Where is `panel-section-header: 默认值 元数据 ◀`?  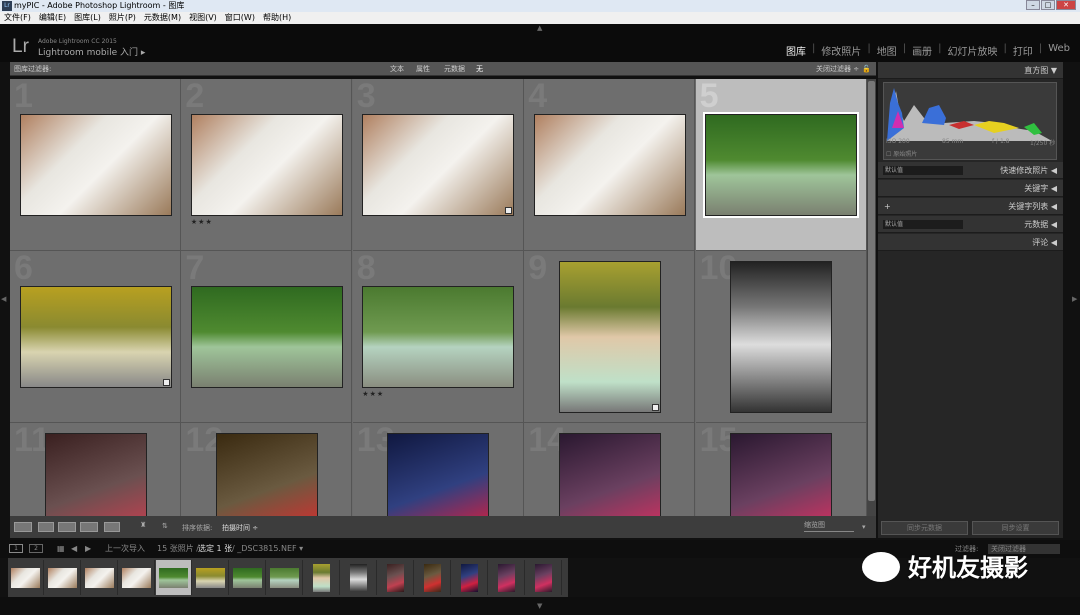
panel-section-header: 默认值 元数据 ◀ is located at coordinates (970, 224).